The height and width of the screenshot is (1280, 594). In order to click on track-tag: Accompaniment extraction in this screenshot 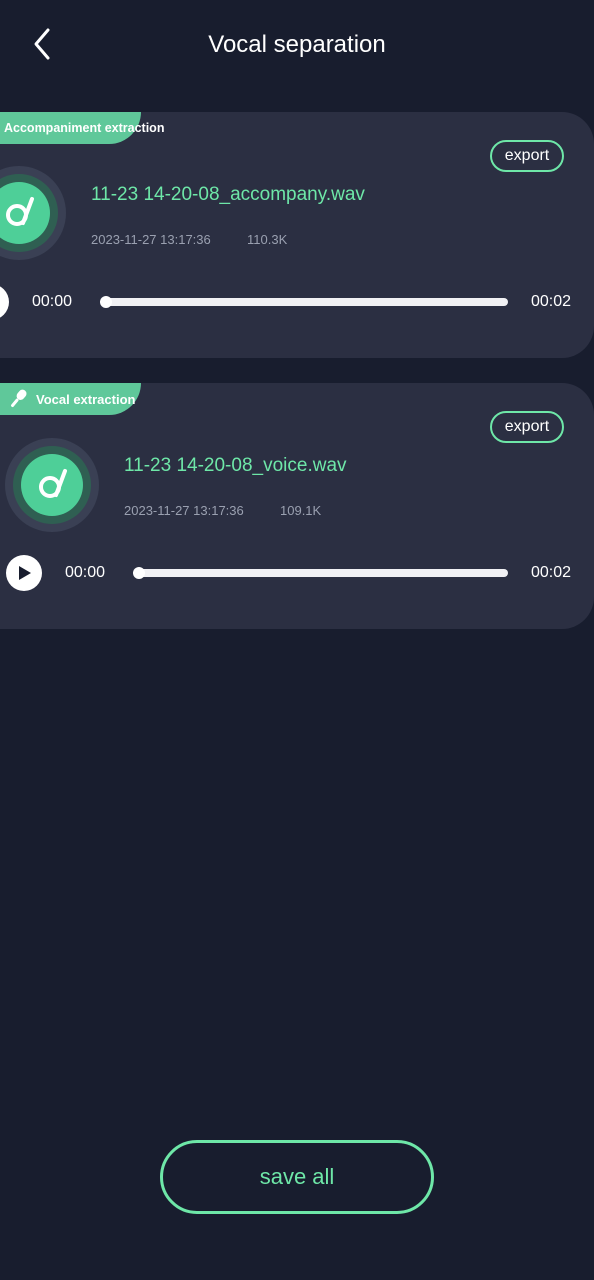, I will do `click(82, 128)`.